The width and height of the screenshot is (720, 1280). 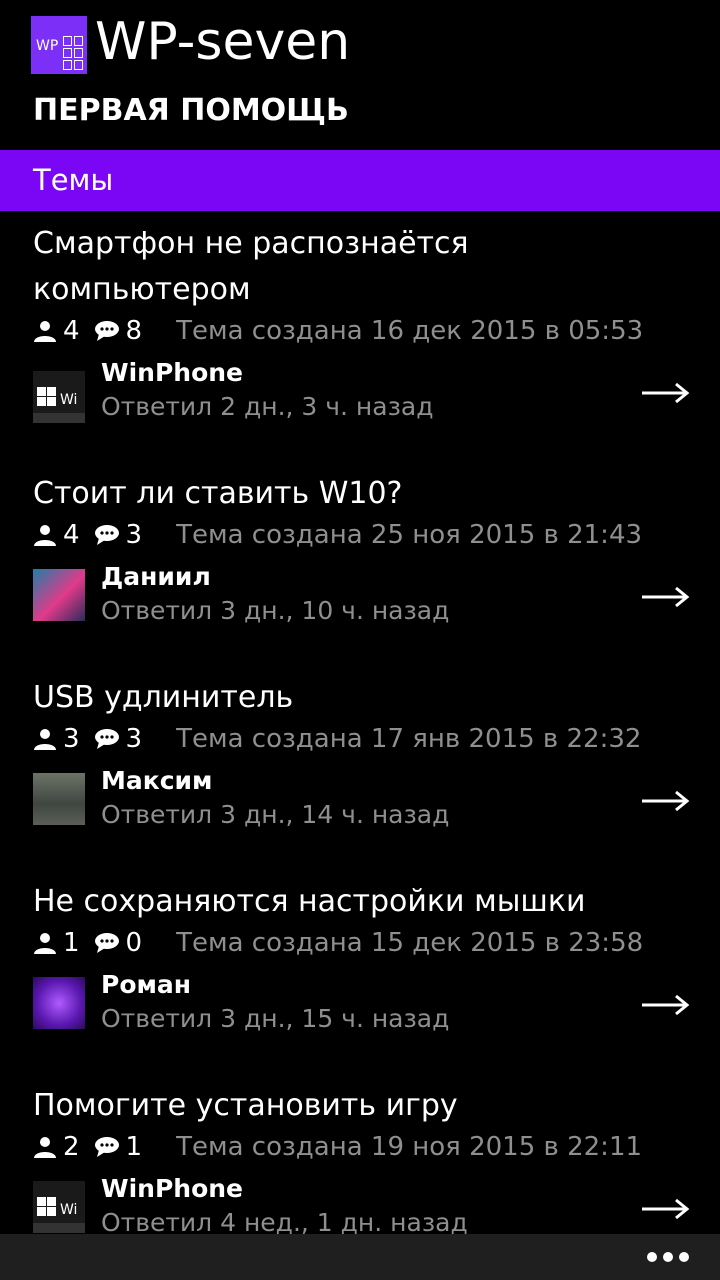 I want to click on topic-meta: 4 8 Тема создана 16 дек 2015 в 05:53, so click(x=338, y=331).